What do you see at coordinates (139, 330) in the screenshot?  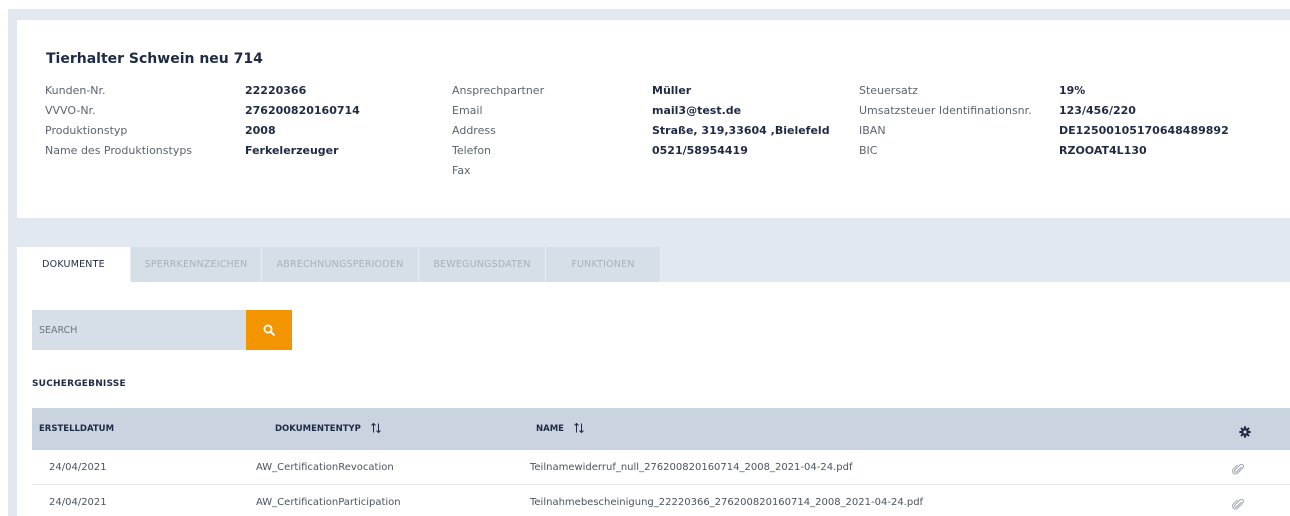 I see `search-input` at bounding box center [139, 330].